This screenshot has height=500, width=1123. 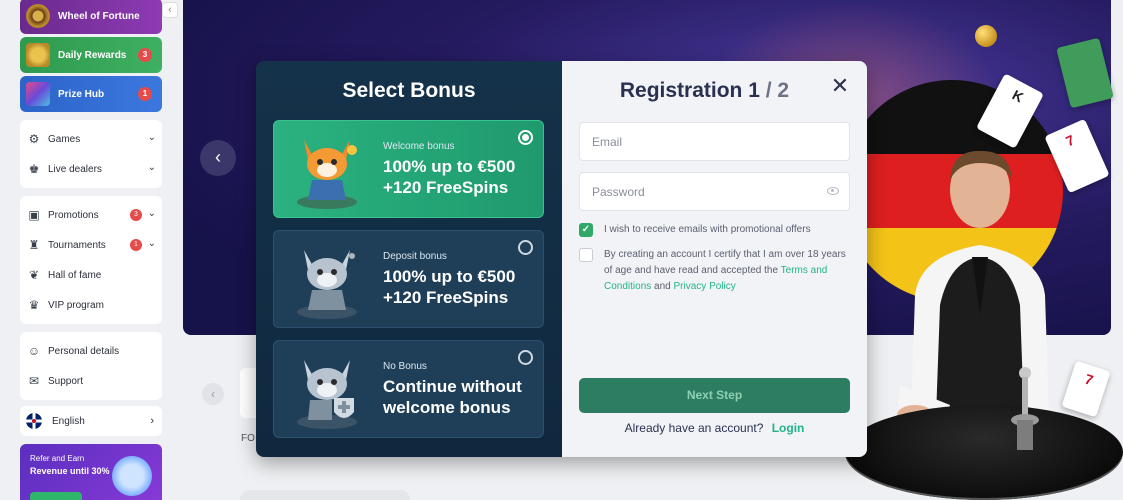 I want to click on sidebar-item-games: ⚙ Games ⌄, so click(x=91, y=139).